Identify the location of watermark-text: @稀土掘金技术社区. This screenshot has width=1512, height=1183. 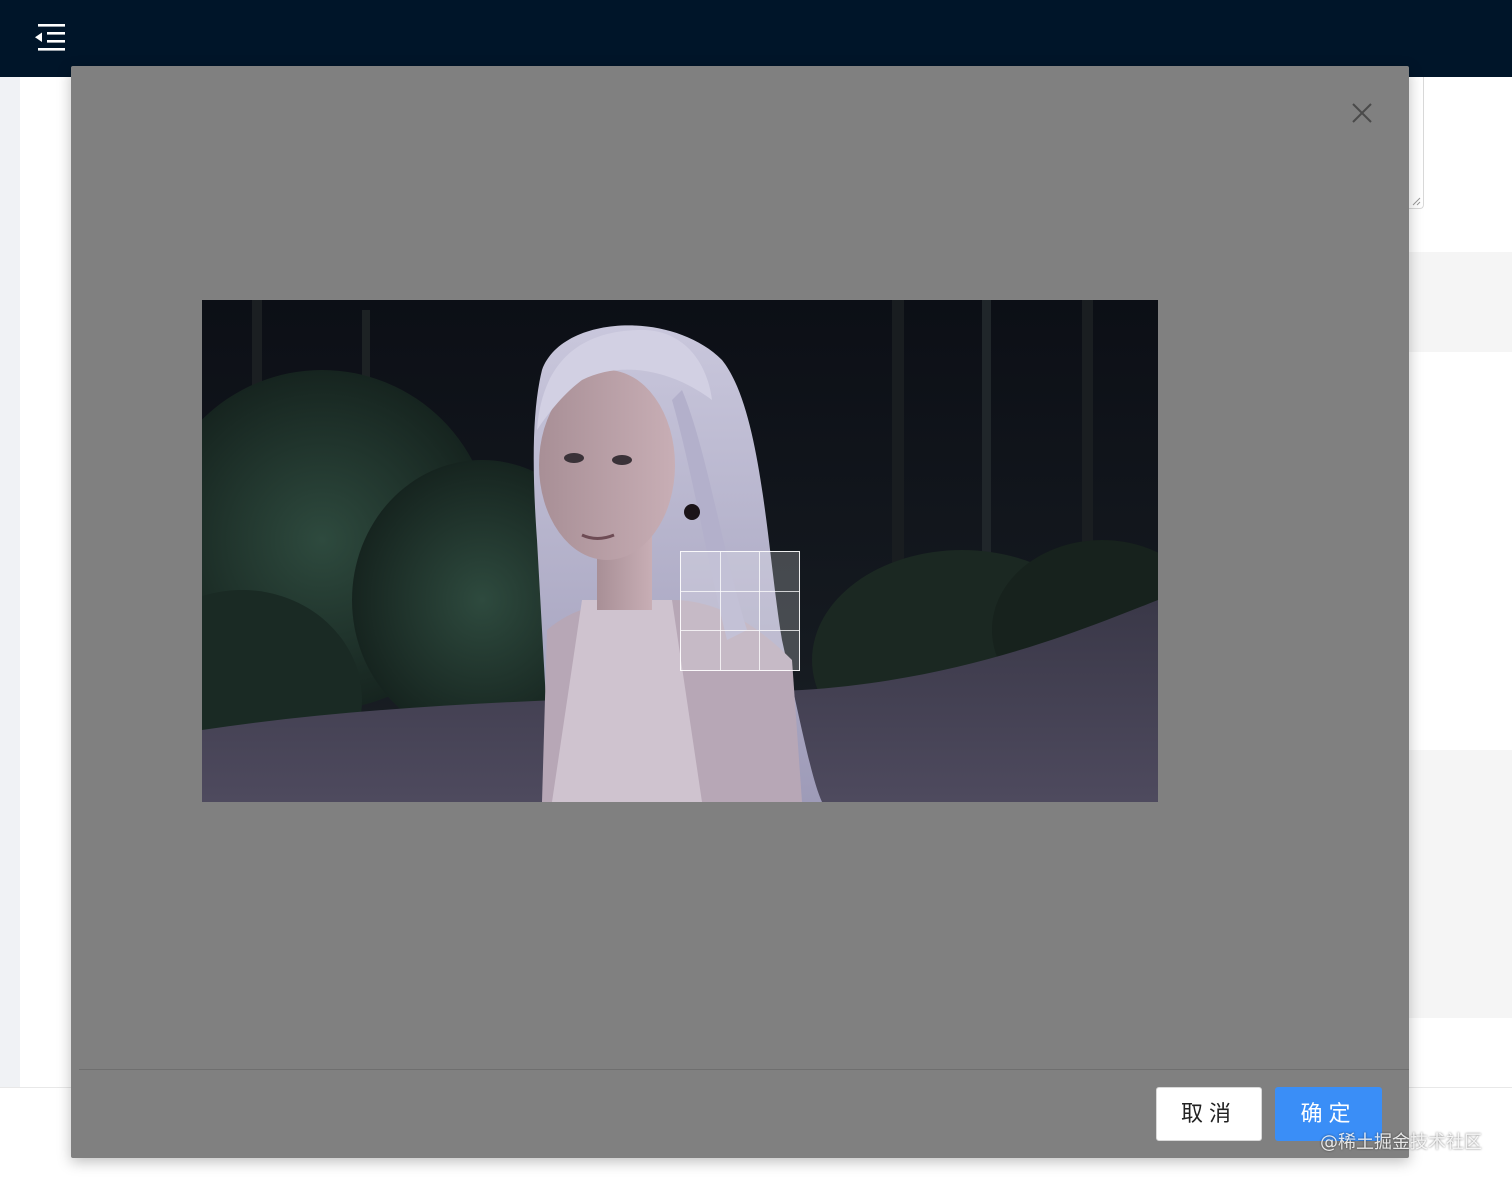
(1401, 1142).